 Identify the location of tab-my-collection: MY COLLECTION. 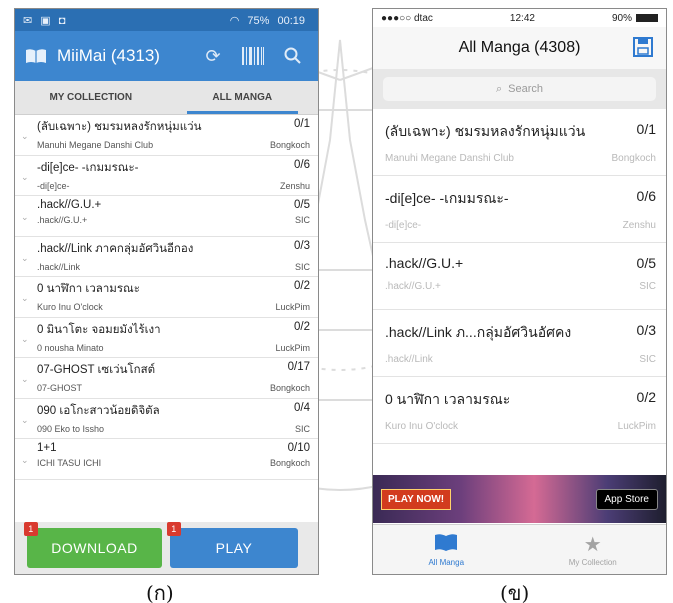
(91, 97).